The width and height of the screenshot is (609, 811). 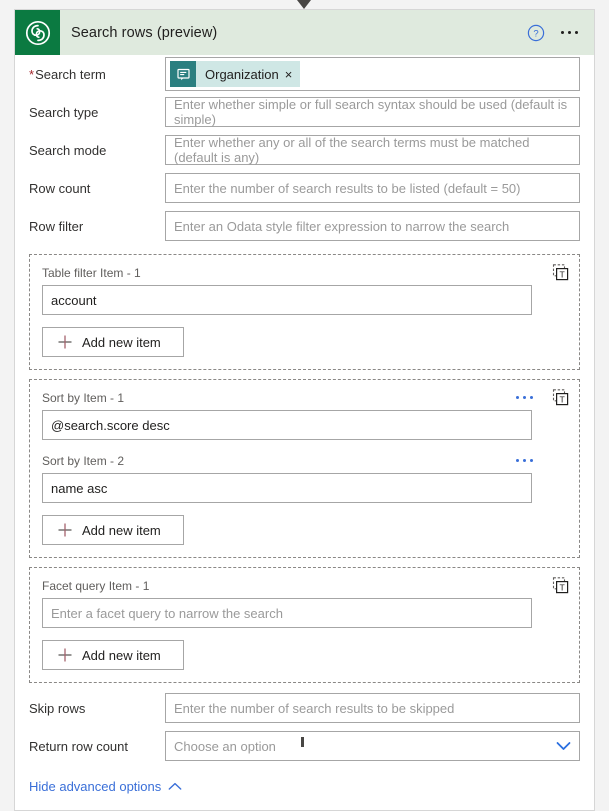 I want to click on label-skip-rows: Skip rows, so click(x=57, y=708).